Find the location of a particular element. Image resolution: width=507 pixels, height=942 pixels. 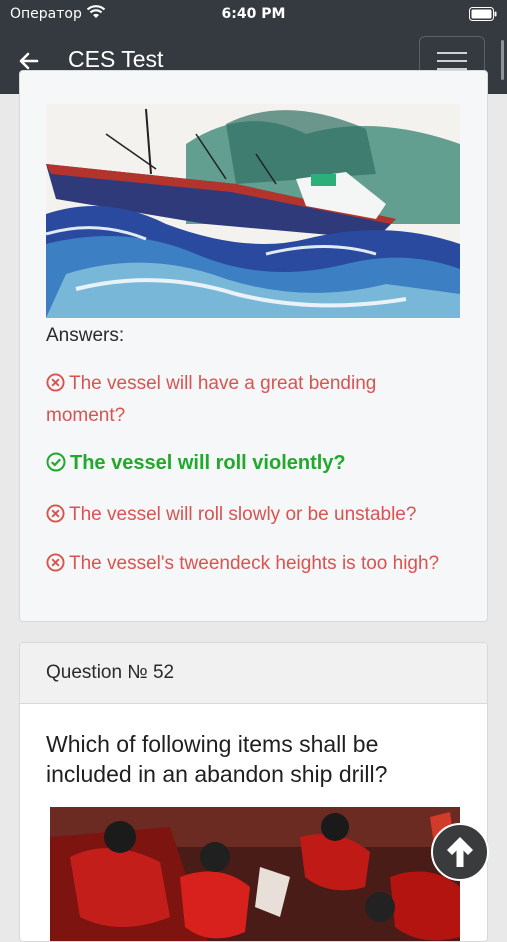

battery-icon is located at coordinates (483, 16).